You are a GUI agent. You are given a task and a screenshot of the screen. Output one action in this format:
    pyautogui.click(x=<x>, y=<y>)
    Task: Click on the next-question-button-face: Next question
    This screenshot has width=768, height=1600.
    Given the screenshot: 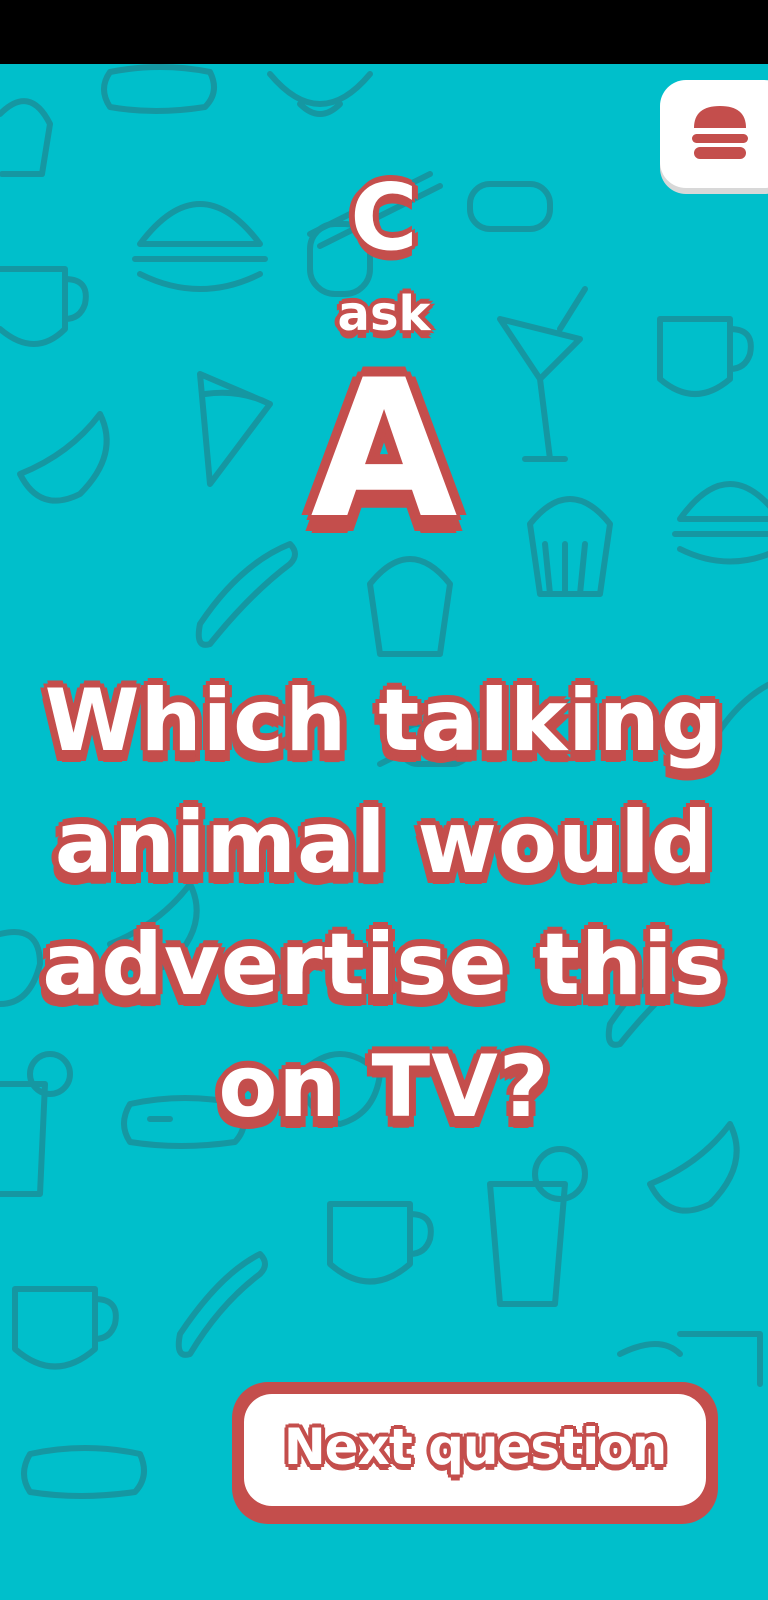 What is the action you would take?
    pyautogui.click(x=475, y=1450)
    